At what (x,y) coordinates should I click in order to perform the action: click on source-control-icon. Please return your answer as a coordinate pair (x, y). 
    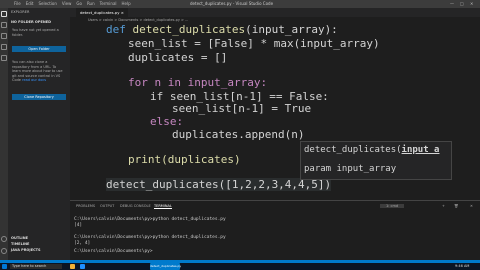
    Looking at the image, I should click on (4, 36).